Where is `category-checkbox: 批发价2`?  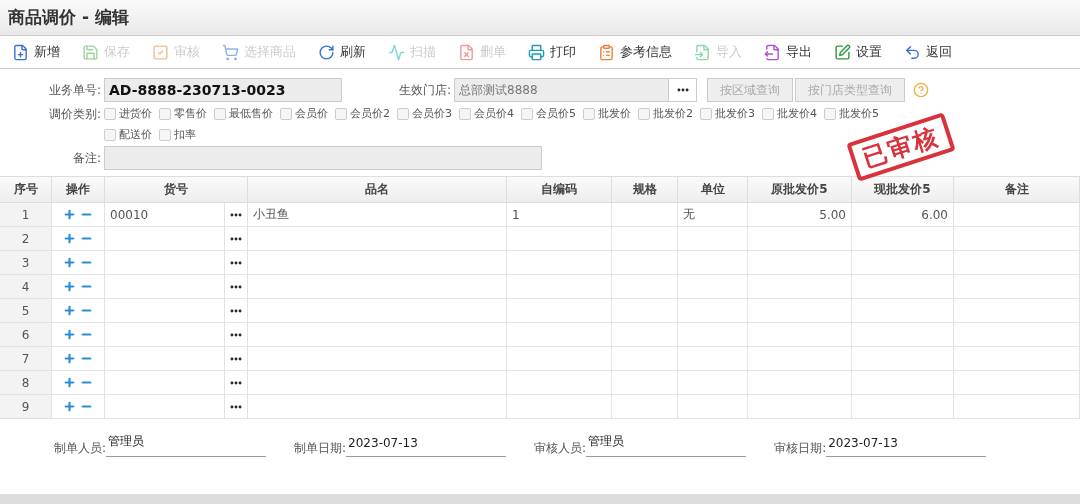
category-checkbox: 批发价2 is located at coordinates (665, 113).